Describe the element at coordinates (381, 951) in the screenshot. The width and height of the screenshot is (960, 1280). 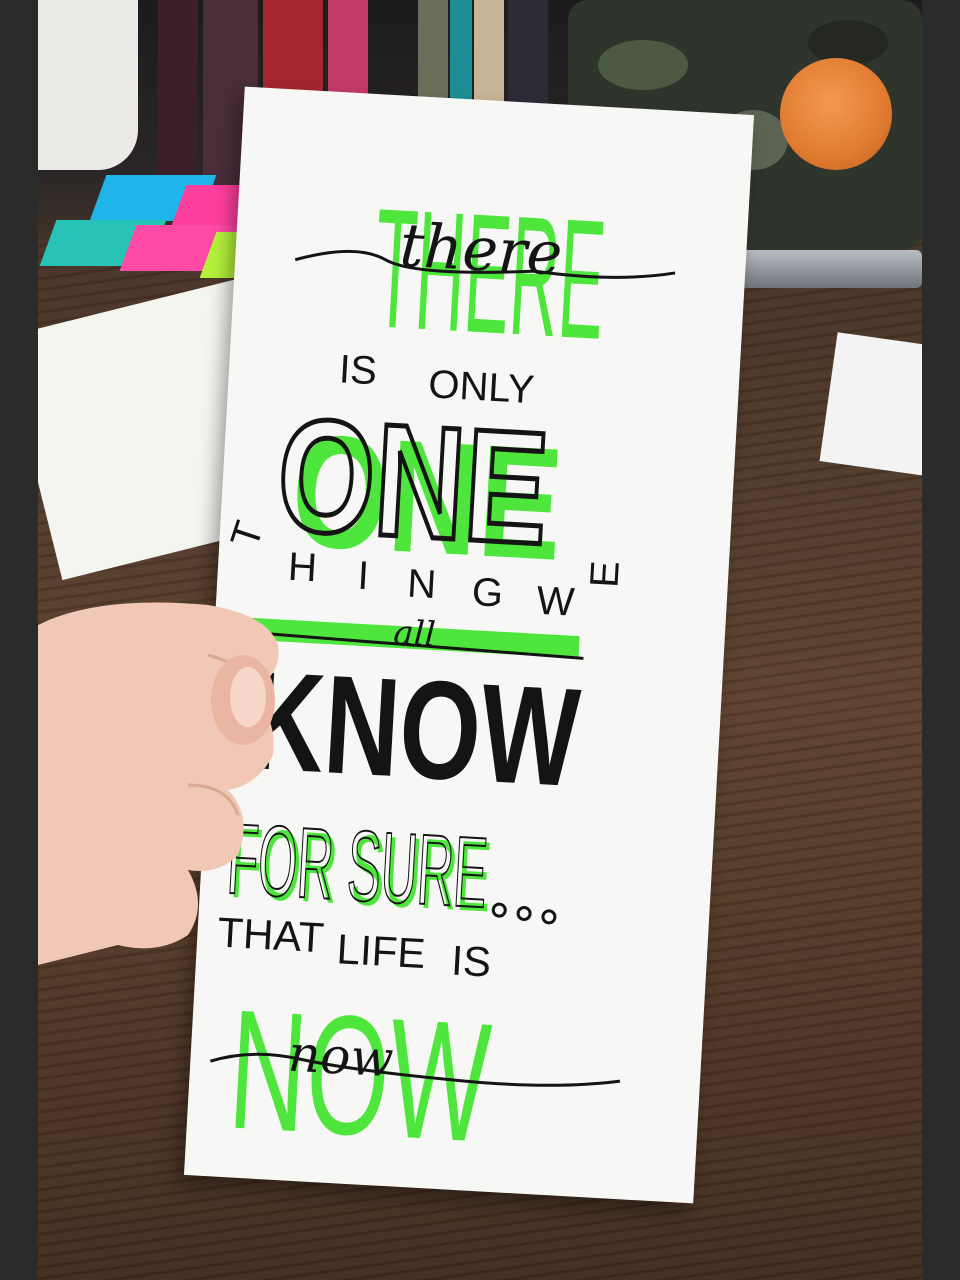
I see `life-text: LIFE` at that location.